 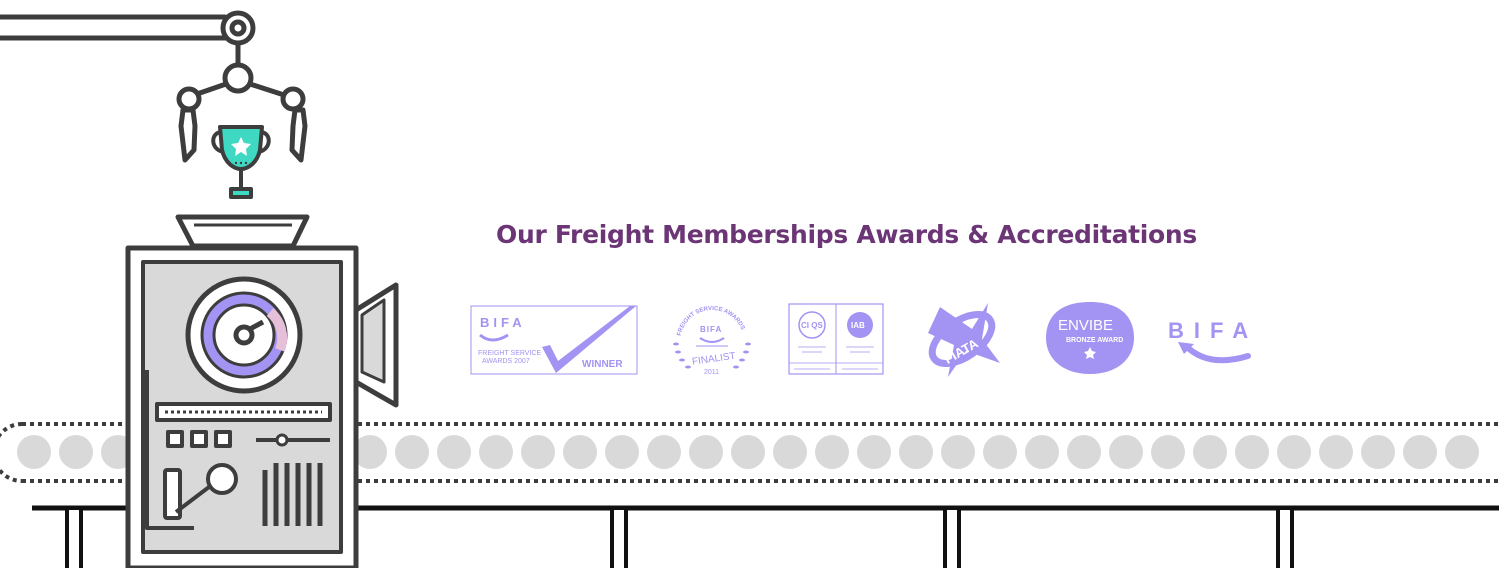 I want to click on iso-certificates-logo: CI QS IAB, so click(x=836, y=339).